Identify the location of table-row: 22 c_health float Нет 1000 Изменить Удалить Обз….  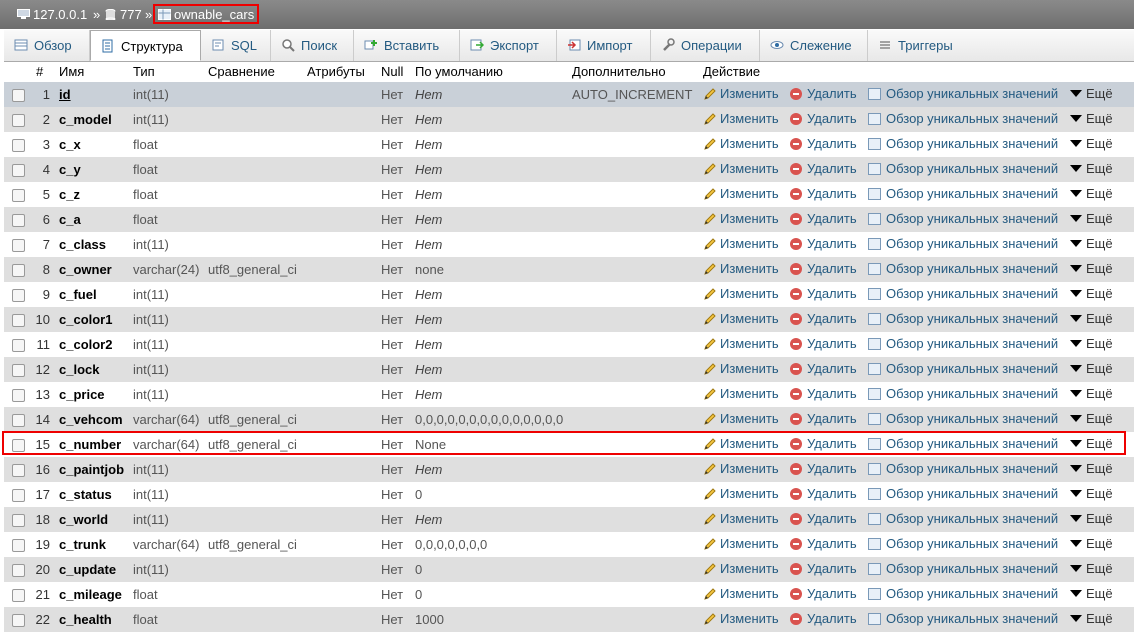
(569, 619).